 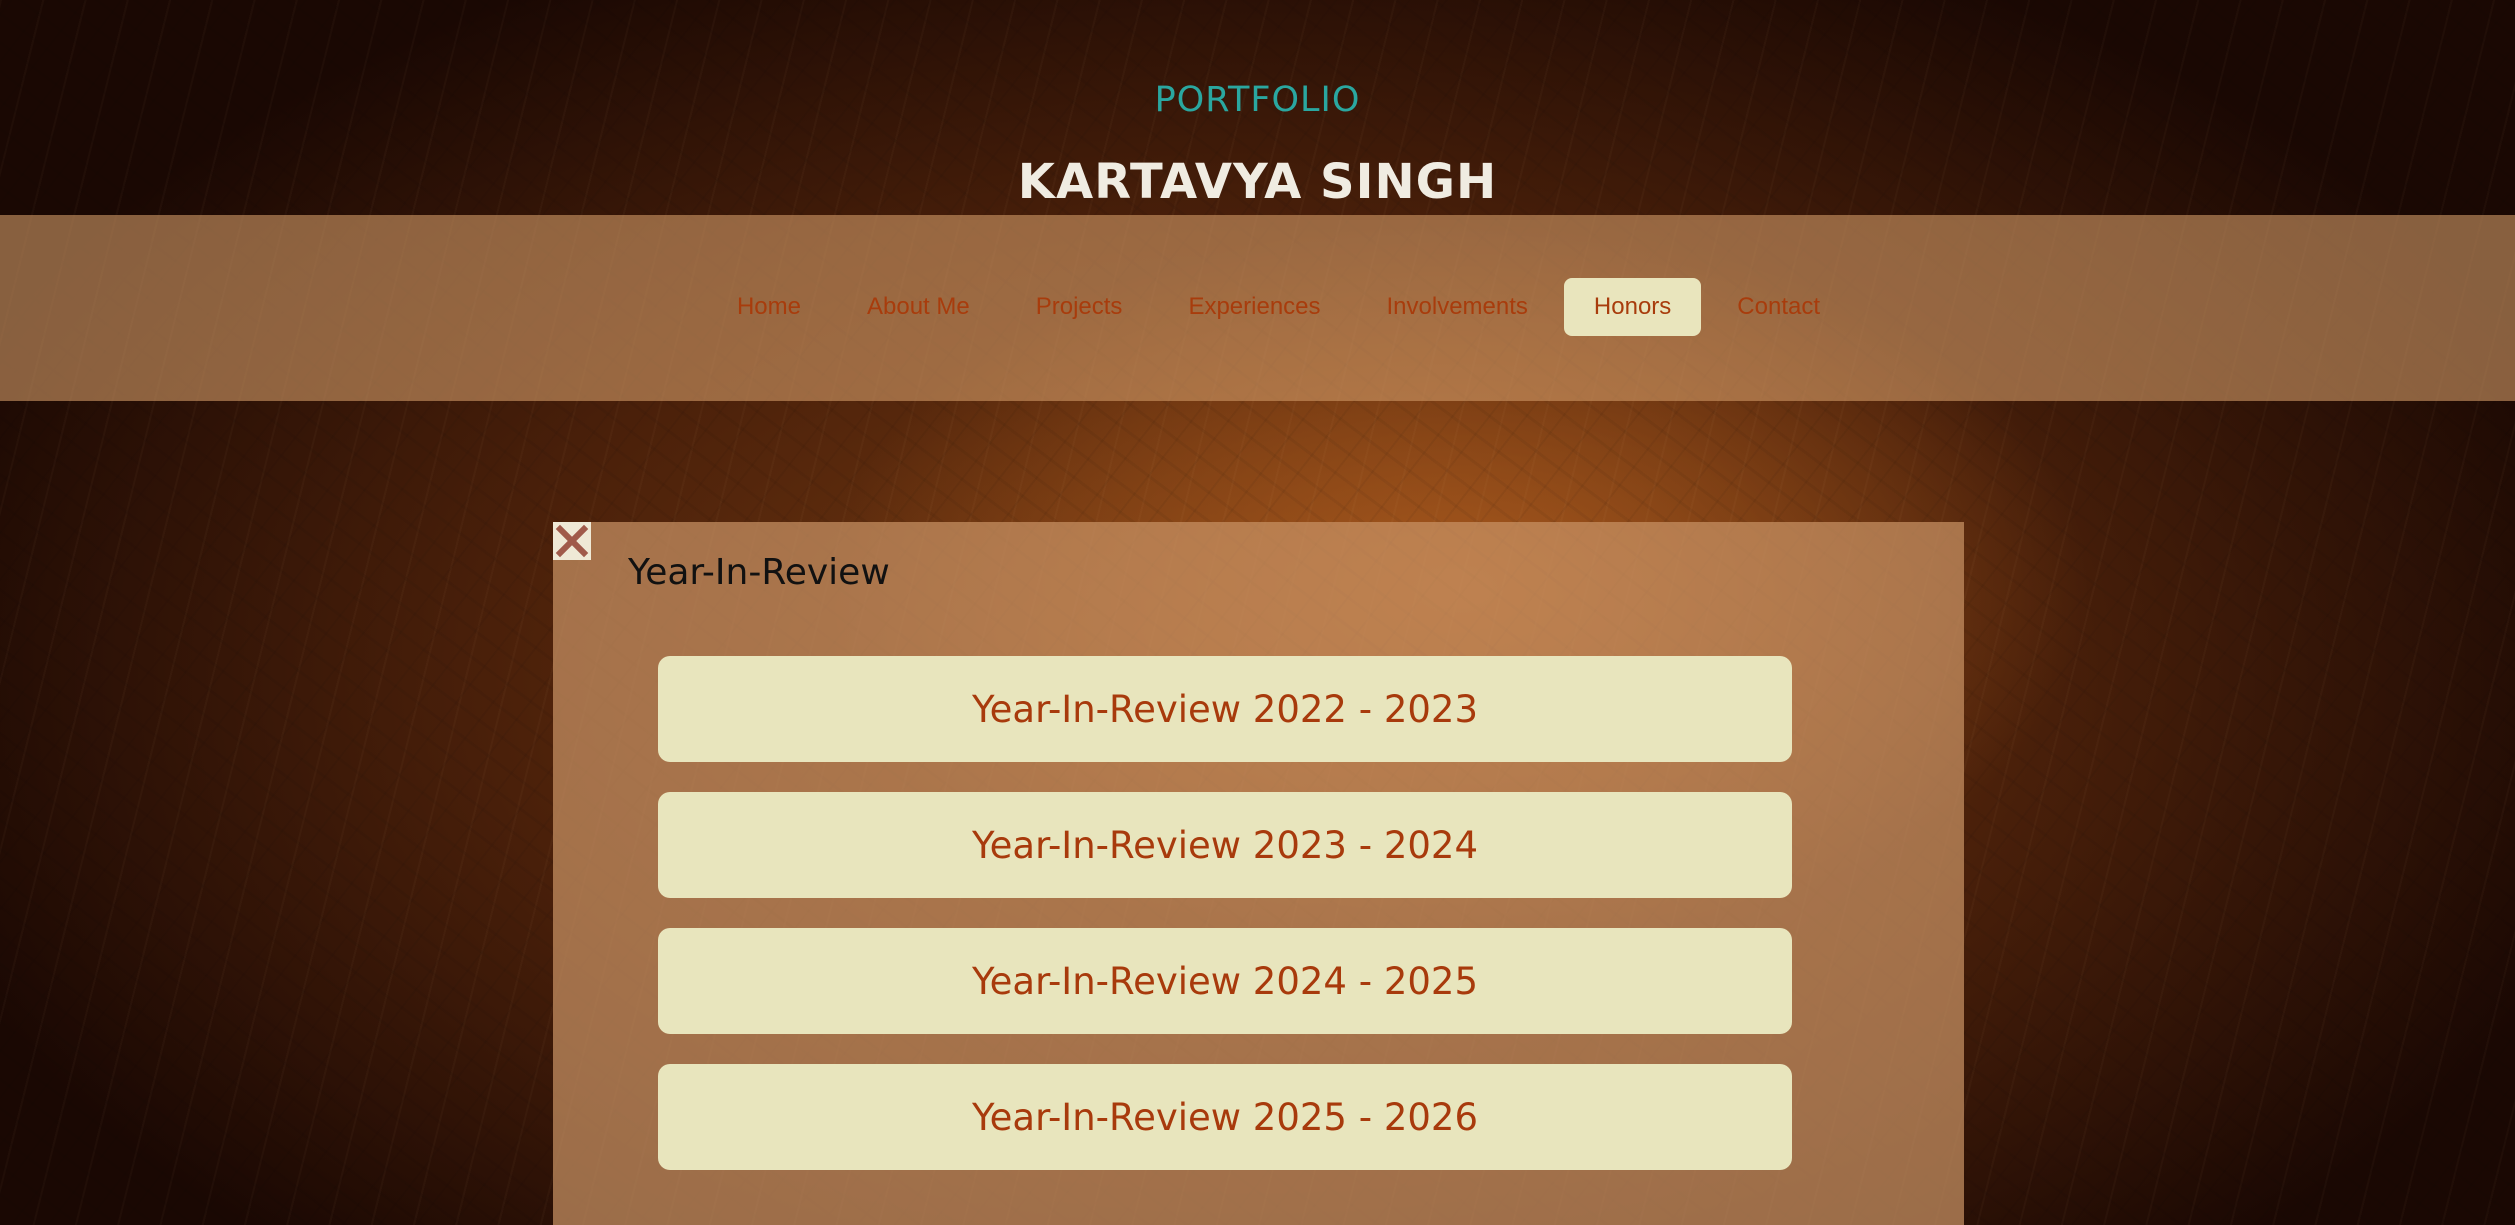 I want to click on nav-item-contact: Contact, so click(x=1778, y=307).